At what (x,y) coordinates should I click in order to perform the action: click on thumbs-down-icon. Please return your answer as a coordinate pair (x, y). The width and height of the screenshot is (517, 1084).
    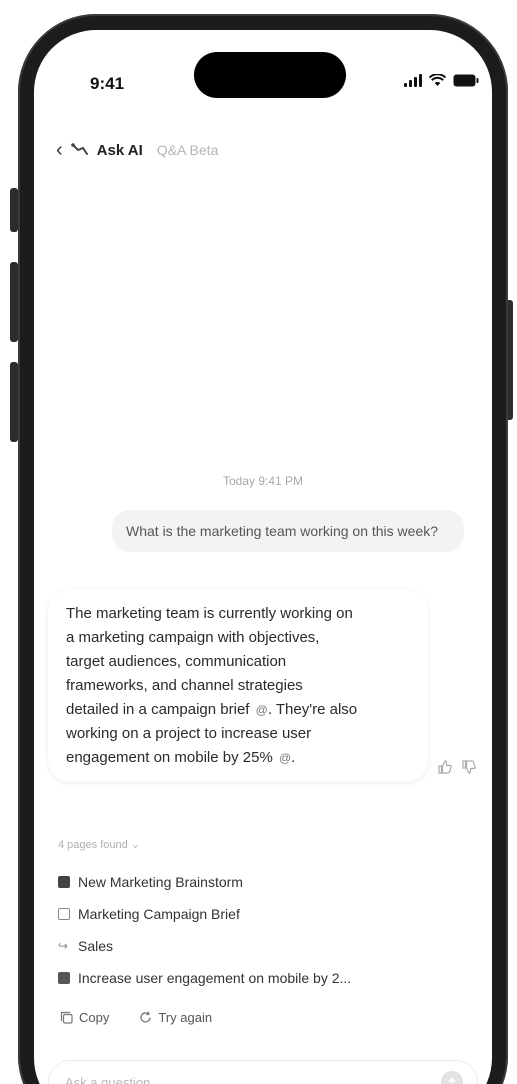
    Looking at the image, I should click on (469, 767).